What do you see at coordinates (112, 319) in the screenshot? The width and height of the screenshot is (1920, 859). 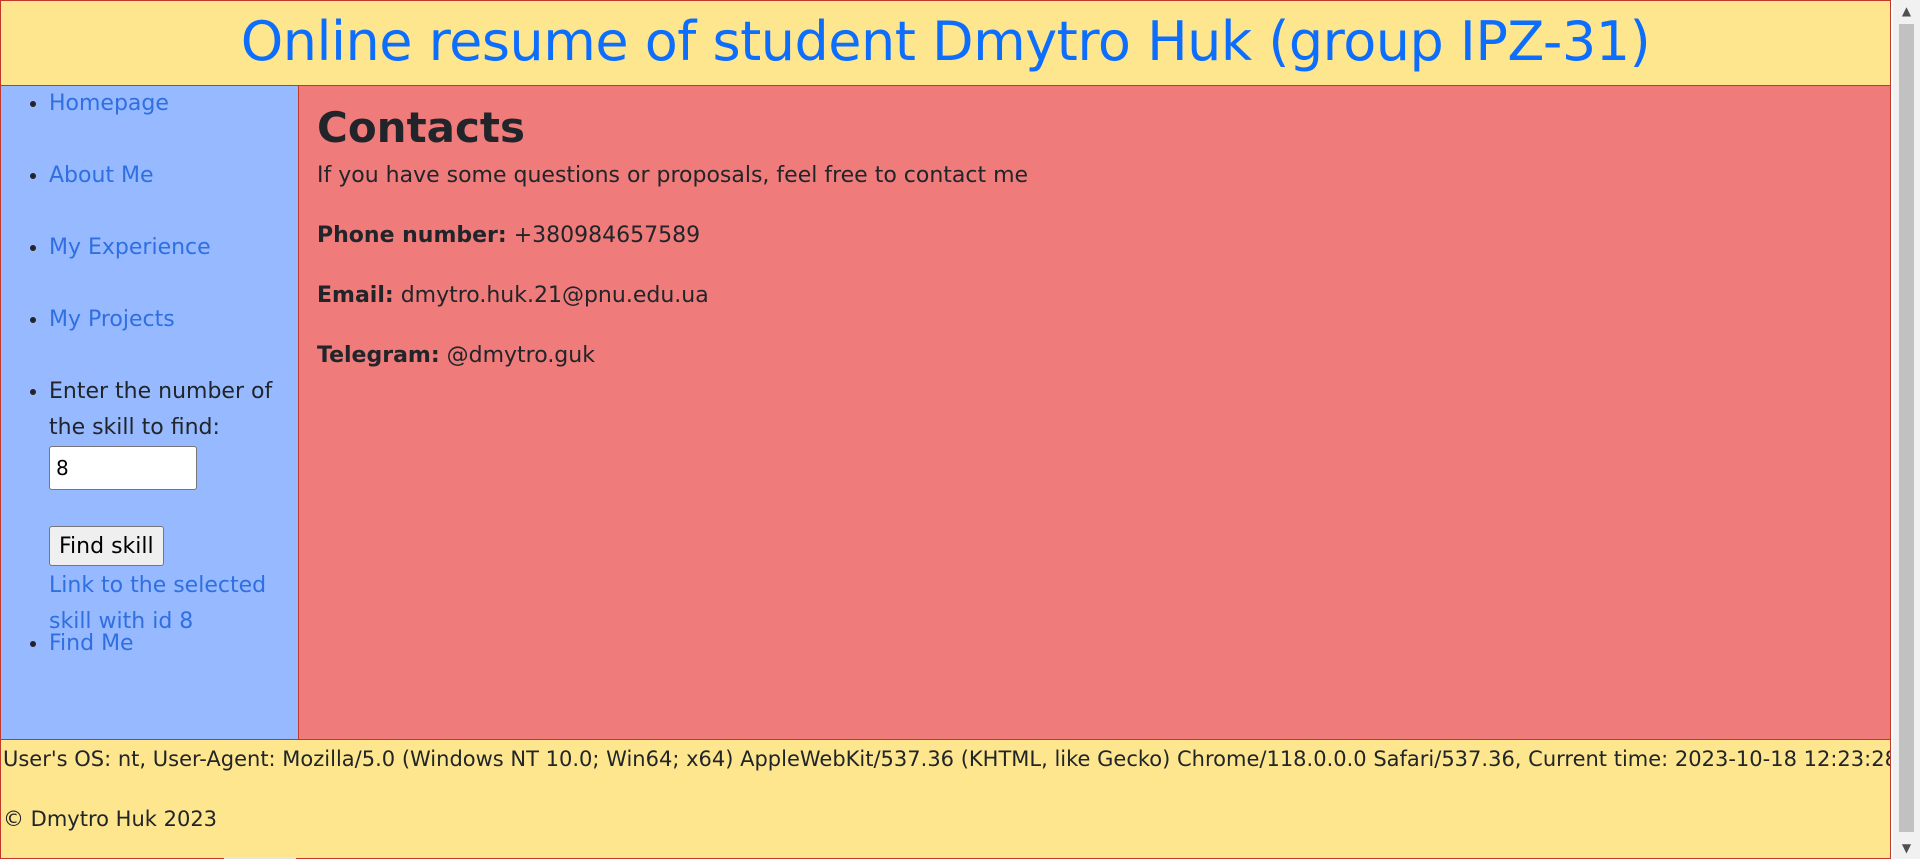 I see `my-projects-link: My Projects` at bounding box center [112, 319].